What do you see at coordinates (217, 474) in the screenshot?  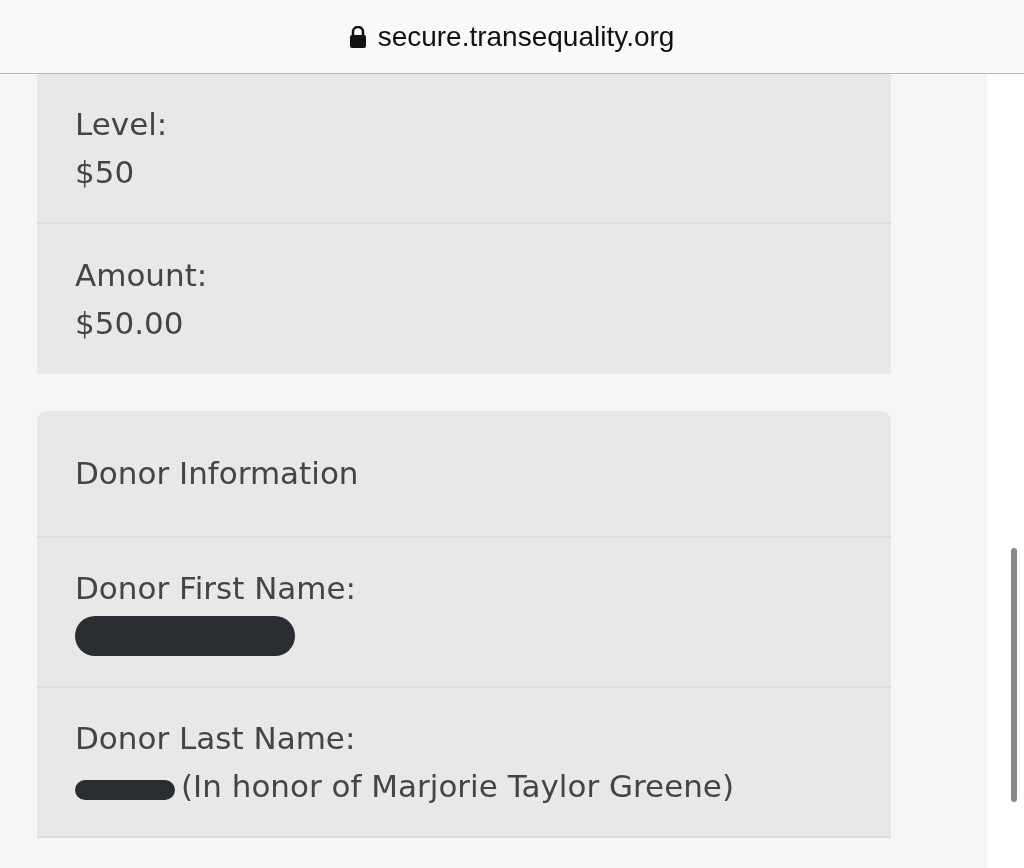 I see `section-title: Donor Information` at bounding box center [217, 474].